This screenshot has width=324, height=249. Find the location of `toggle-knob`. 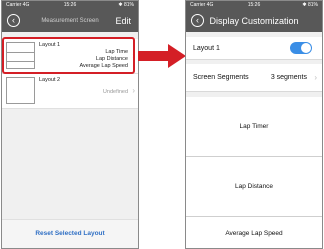

toggle-knob is located at coordinates (306, 48).